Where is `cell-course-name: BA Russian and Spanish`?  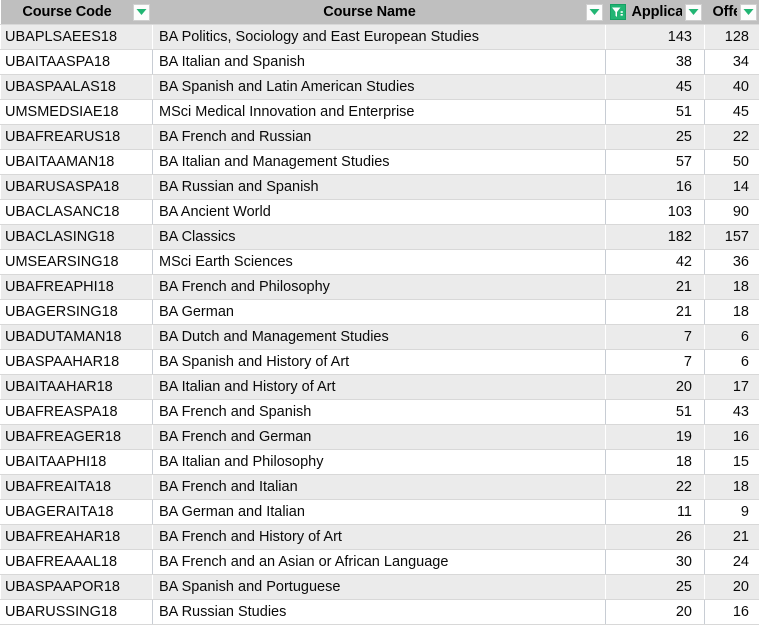 cell-course-name: BA Russian and Spanish is located at coordinates (379, 187).